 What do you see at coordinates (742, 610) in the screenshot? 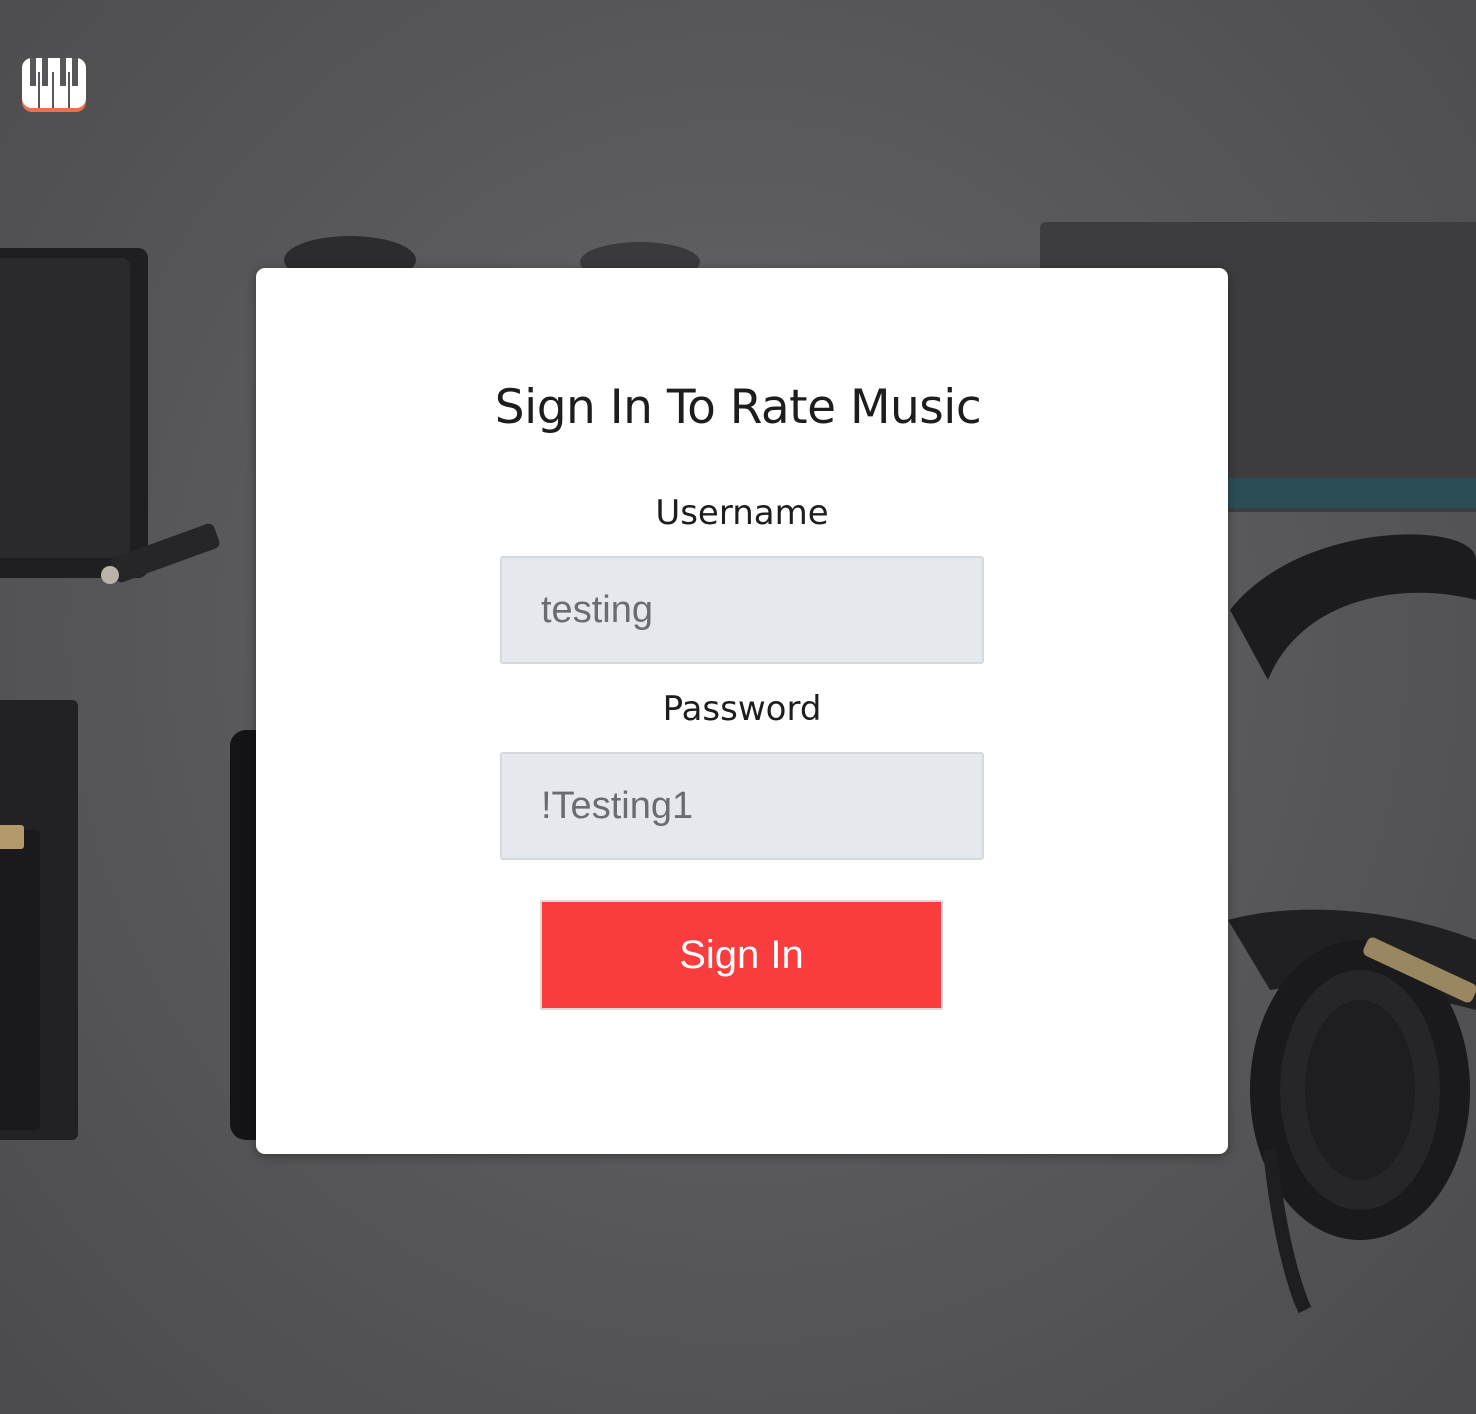
I see `username-field` at bounding box center [742, 610].